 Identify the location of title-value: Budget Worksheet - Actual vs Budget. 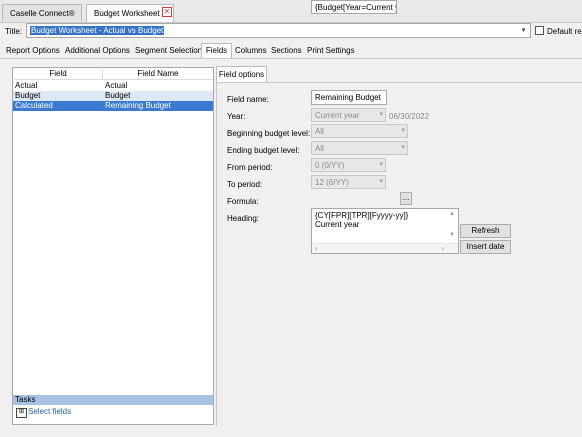
(97, 30).